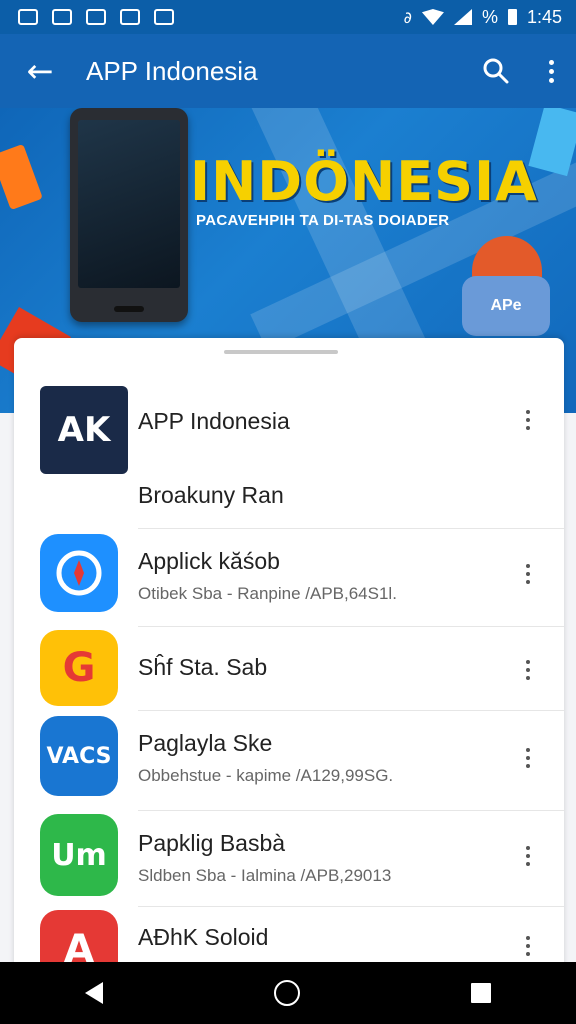 This screenshot has height=1024, width=576. What do you see at coordinates (79, 668) in the screenshot?
I see `swirl-icon: G` at bounding box center [79, 668].